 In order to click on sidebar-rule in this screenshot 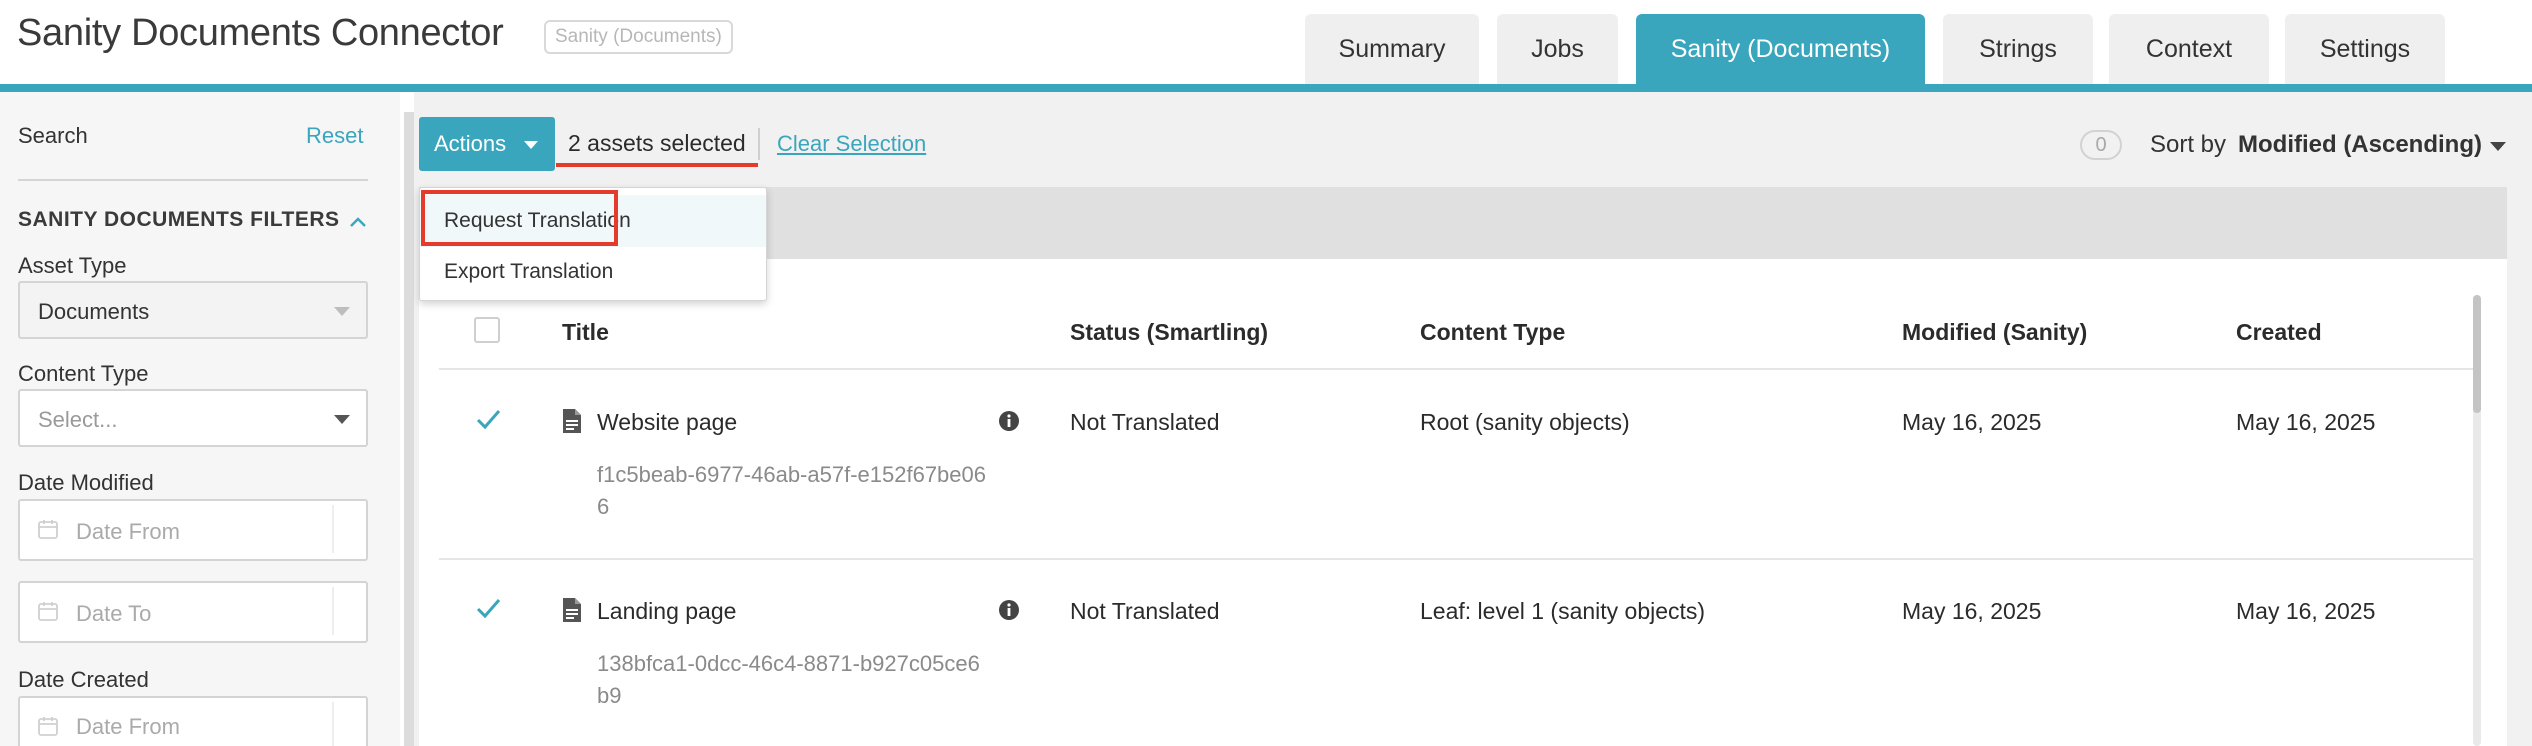, I will do `click(193, 180)`.